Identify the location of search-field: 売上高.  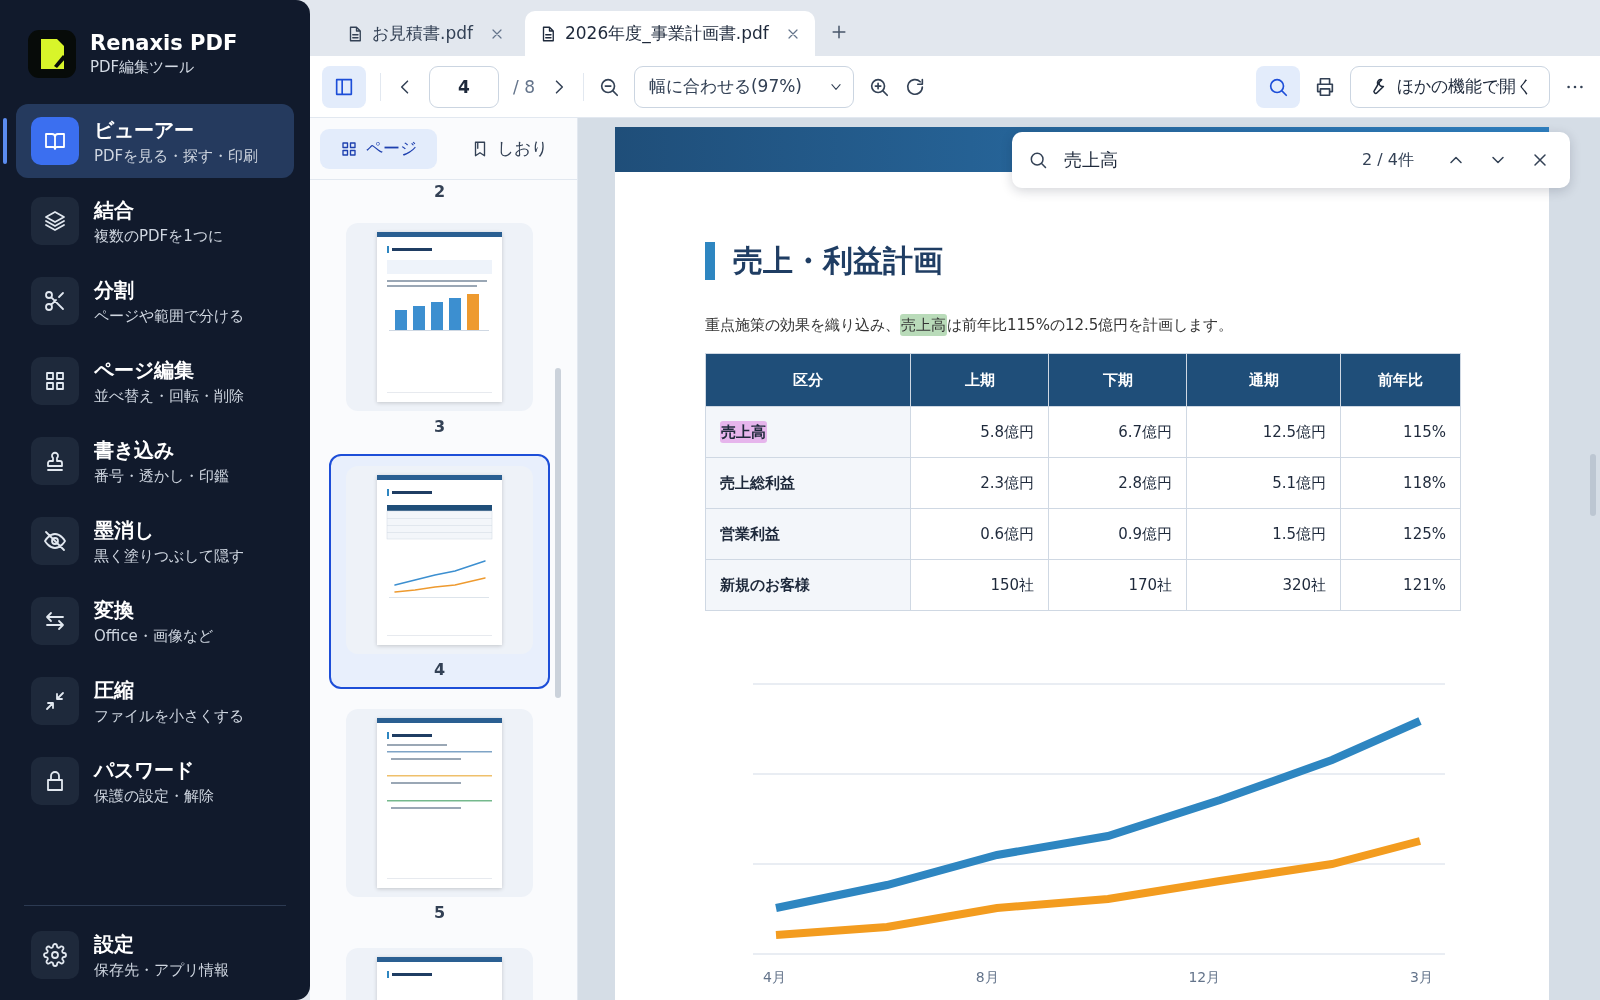
(1205, 160).